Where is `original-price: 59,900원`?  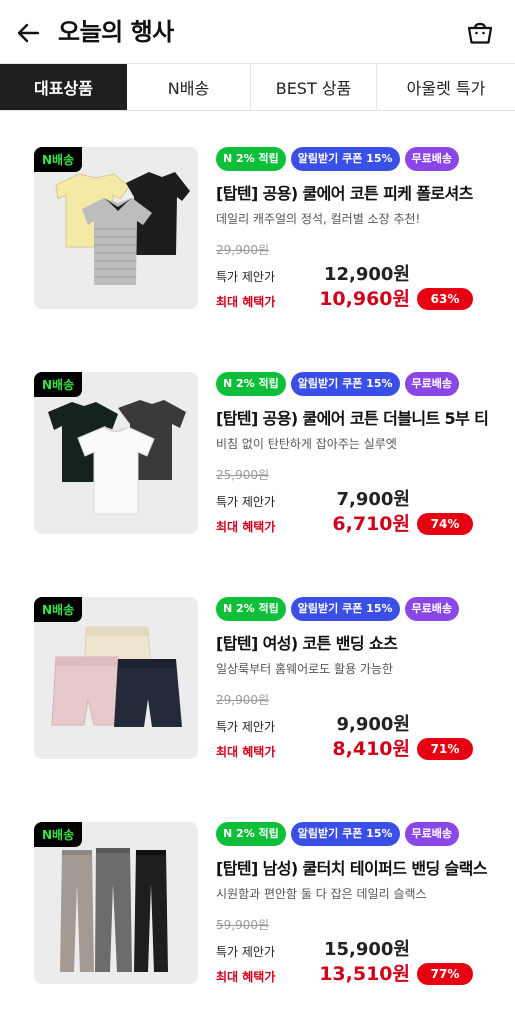 original-price: 59,900원 is located at coordinates (243, 925).